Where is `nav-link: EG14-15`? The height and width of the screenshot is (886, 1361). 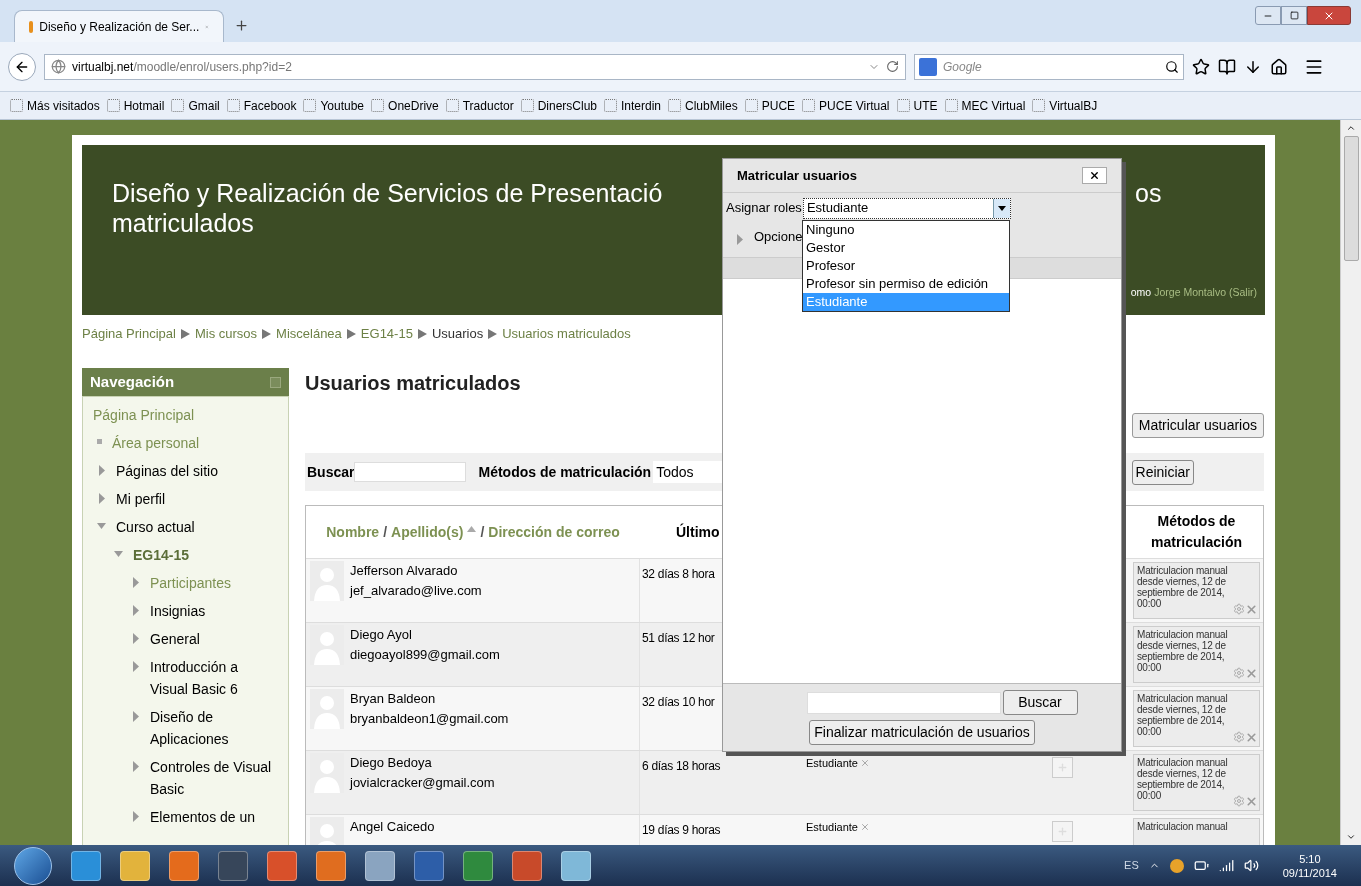 nav-link: EG14-15 is located at coordinates (161, 555).